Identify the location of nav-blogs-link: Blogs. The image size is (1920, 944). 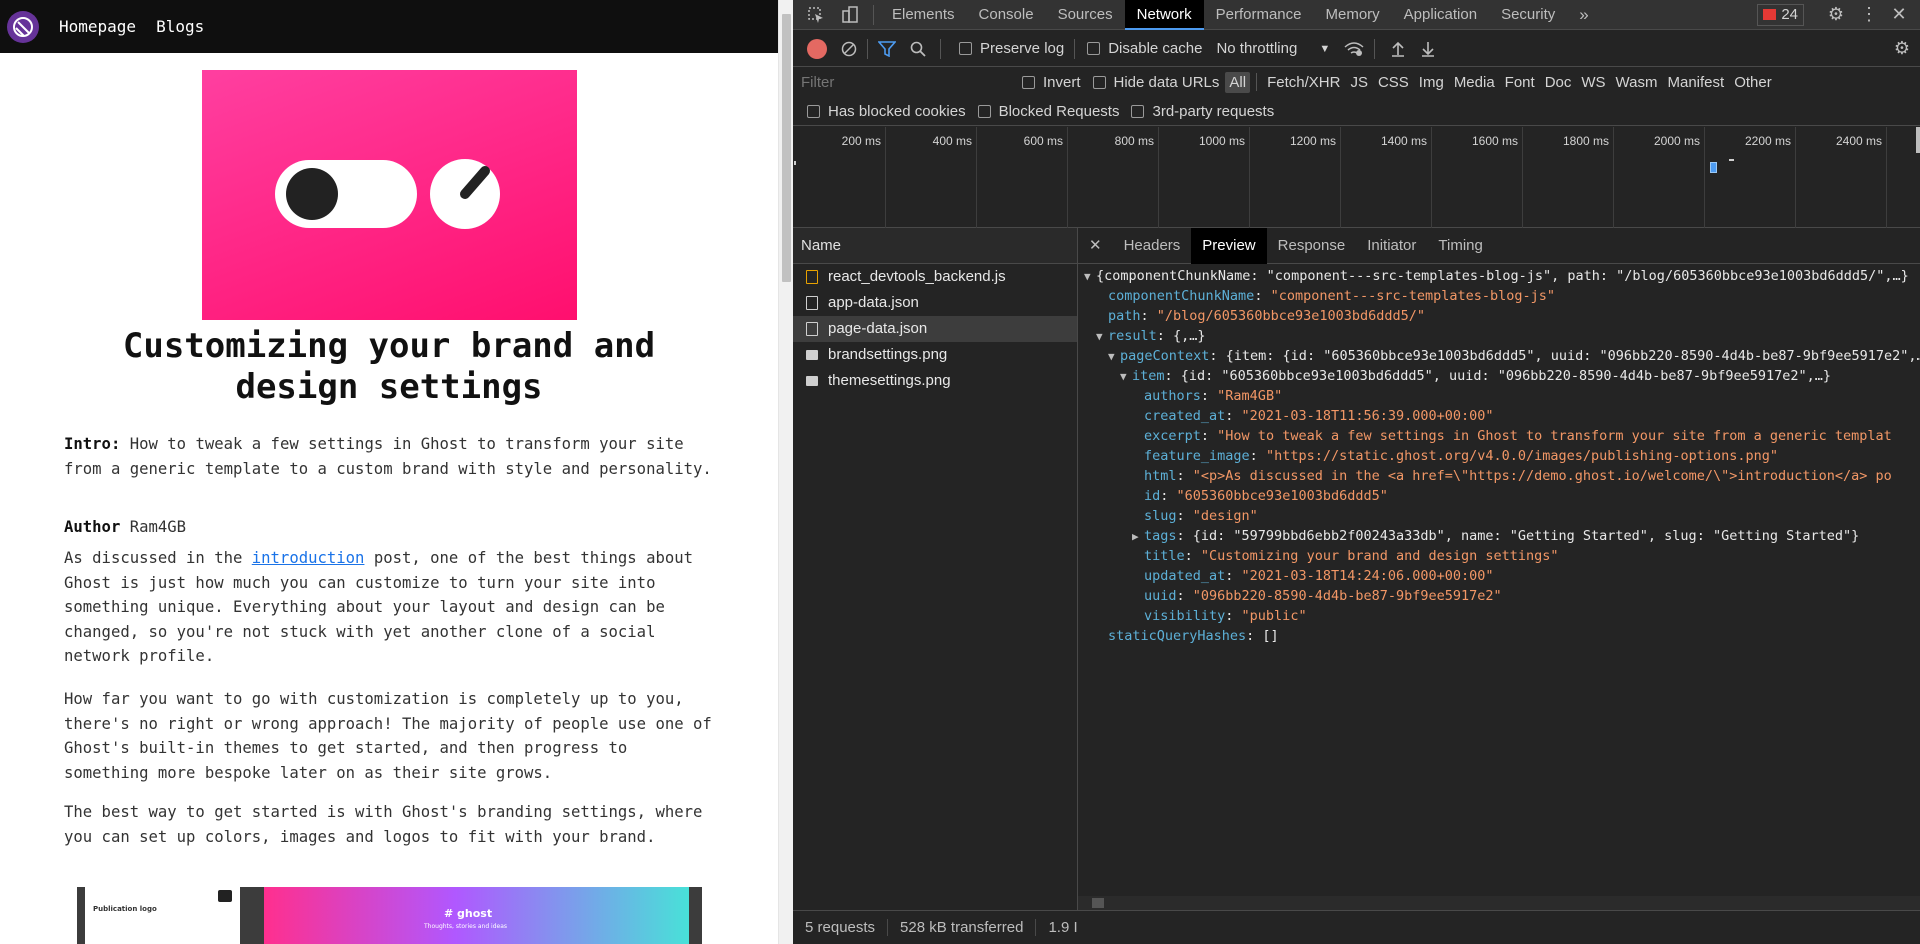
(180, 26).